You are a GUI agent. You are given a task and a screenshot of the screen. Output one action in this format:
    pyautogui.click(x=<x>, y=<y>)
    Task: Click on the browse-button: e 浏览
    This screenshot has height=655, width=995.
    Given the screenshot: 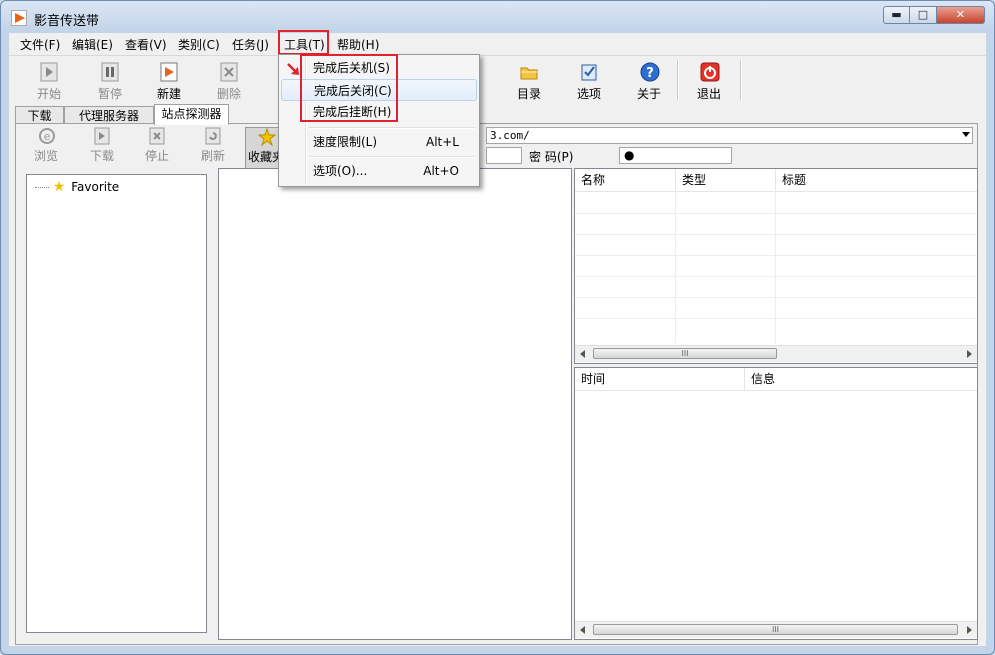 What is the action you would take?
    pyautogui.click(x=46, y=148)
    